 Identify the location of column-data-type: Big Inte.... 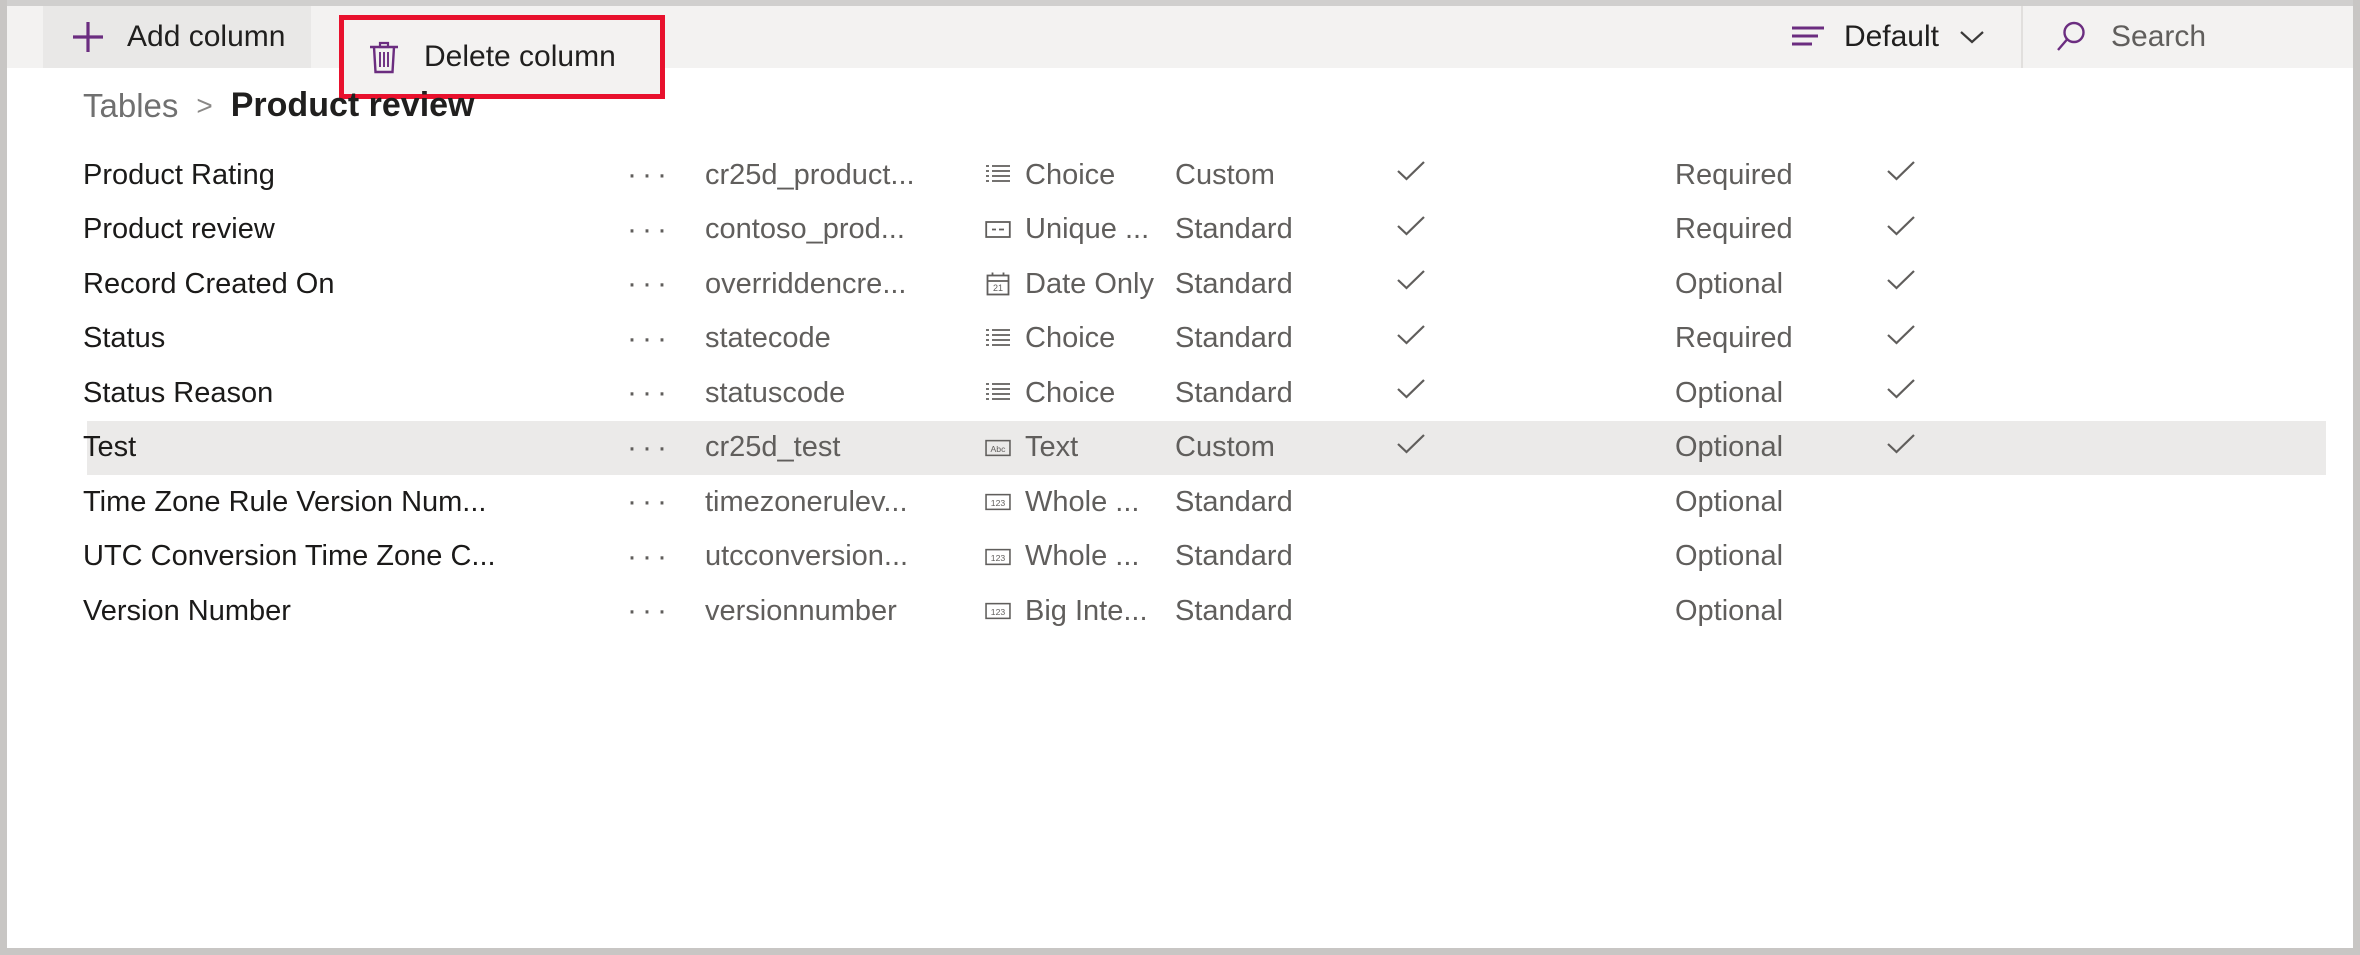
(1080, 611).